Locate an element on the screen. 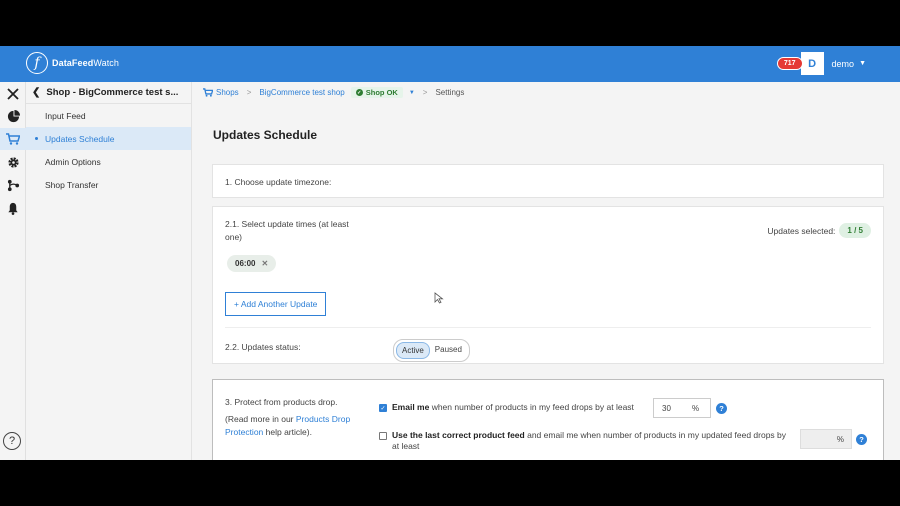 This screenshot has width=900, height=506. remove-icon: ✕ is located at coordinates (264, 263).